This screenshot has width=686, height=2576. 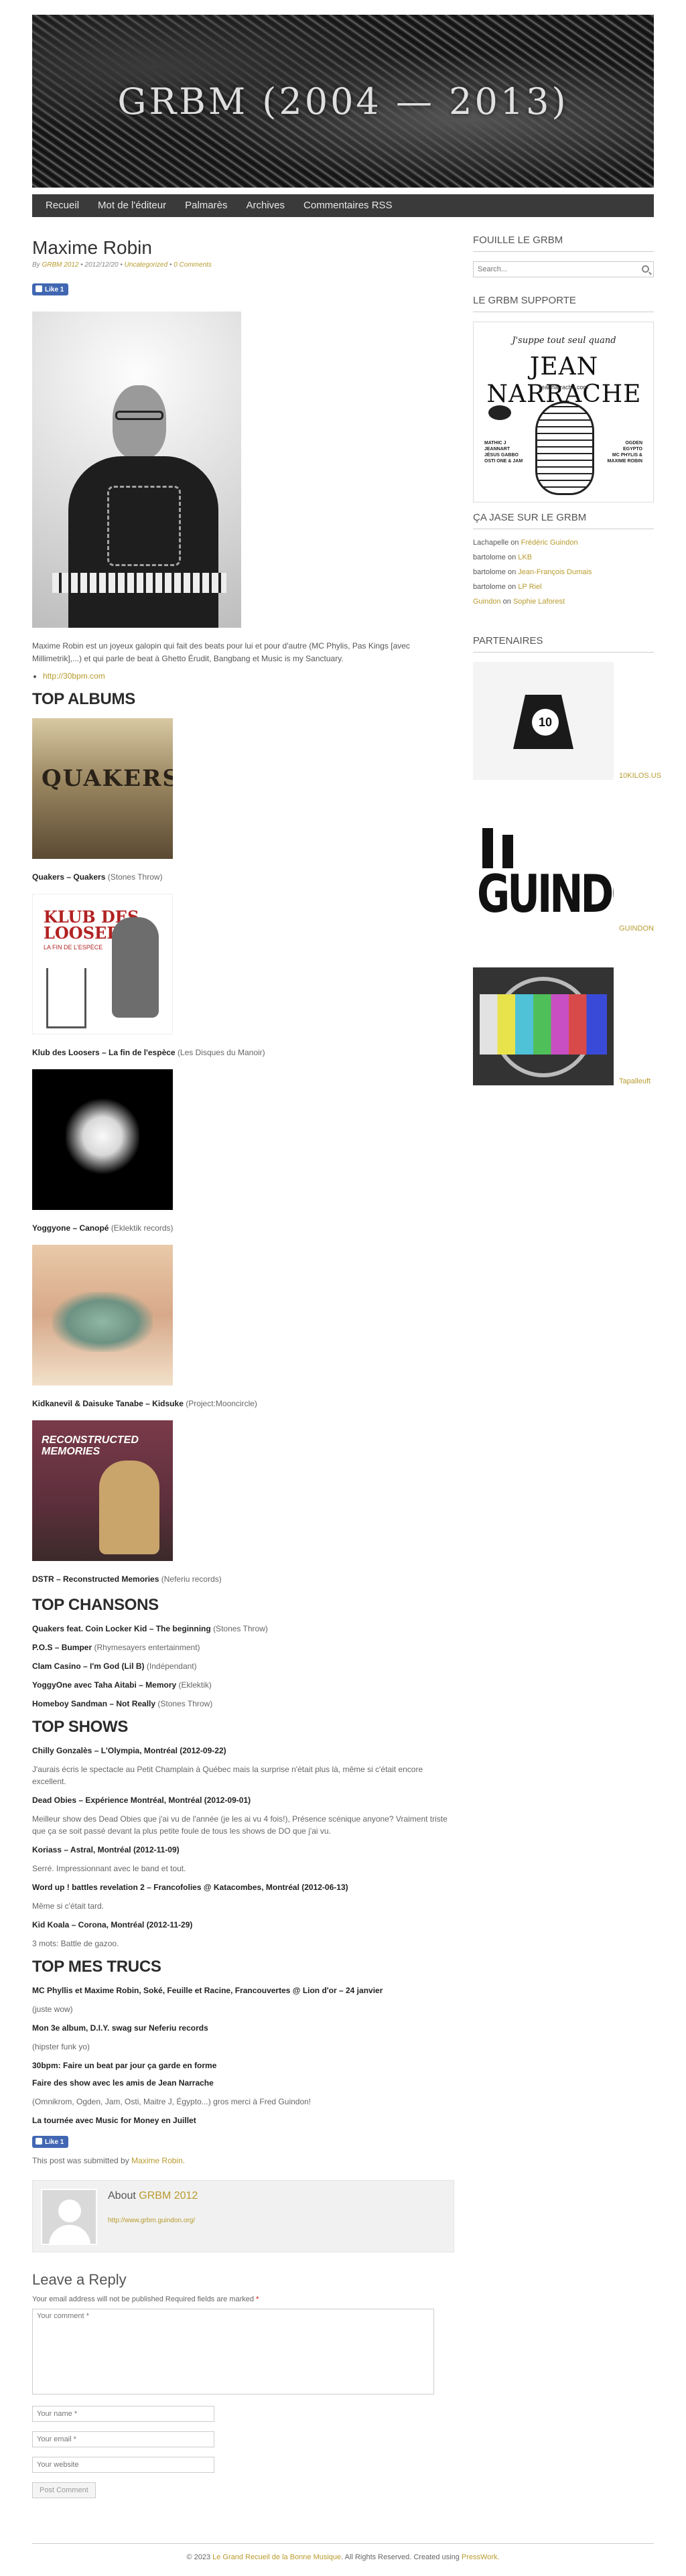 I want to click on recent-comment-item: bartolome on Jean-François Dumais, so click(x=563, y=572).